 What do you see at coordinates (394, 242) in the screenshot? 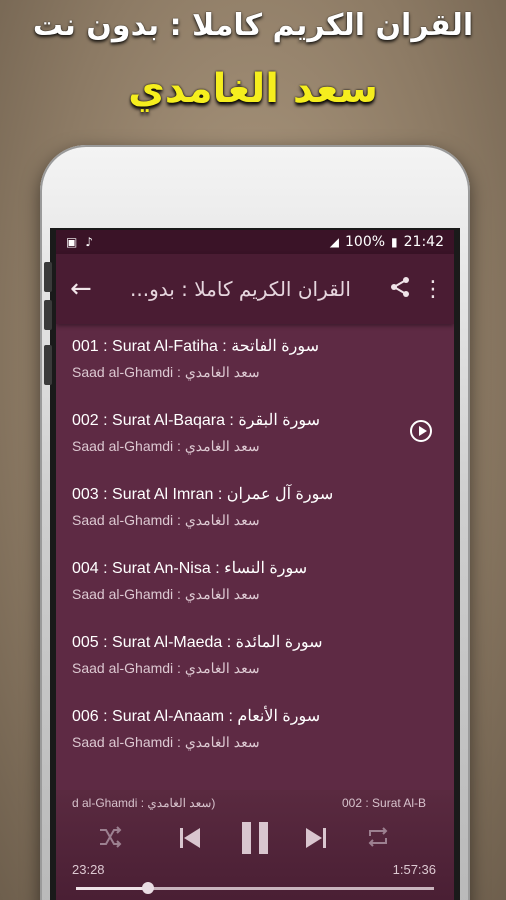
I see `battery-icon: ▮` at bounding box center [394, 242].